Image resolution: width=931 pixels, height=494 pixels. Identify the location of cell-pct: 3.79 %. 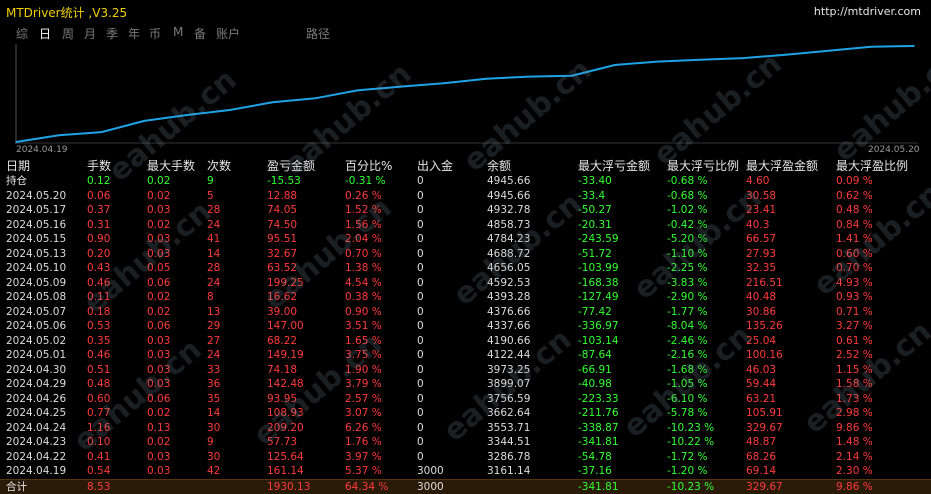
(363, 384).